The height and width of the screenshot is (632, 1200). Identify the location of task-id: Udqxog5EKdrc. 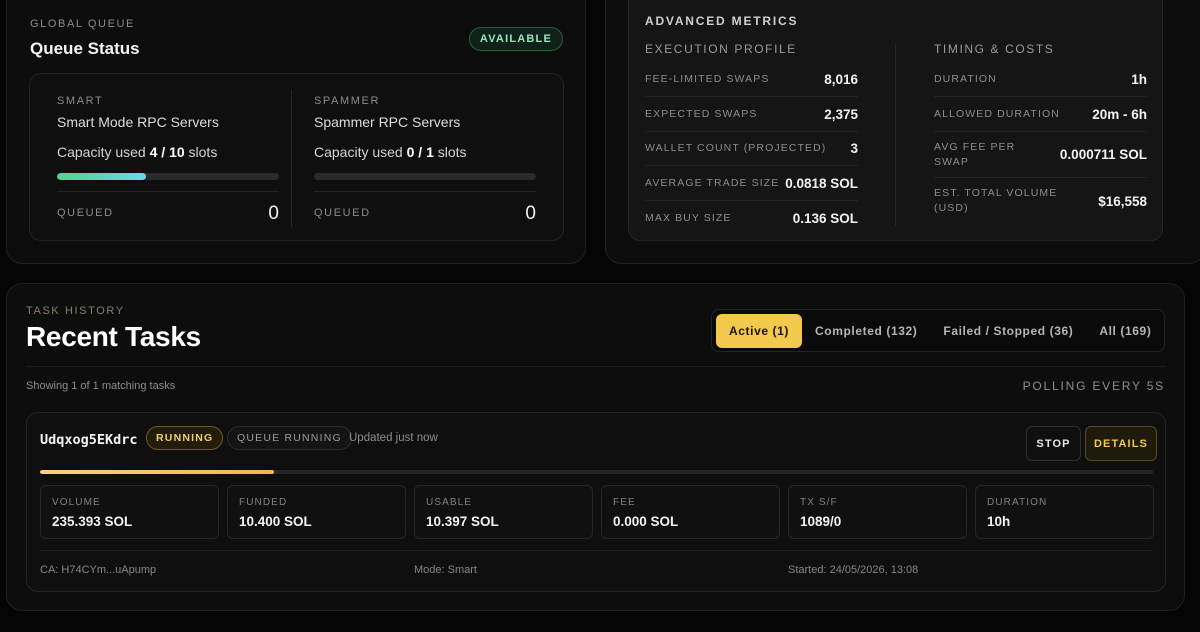
(89, 440).